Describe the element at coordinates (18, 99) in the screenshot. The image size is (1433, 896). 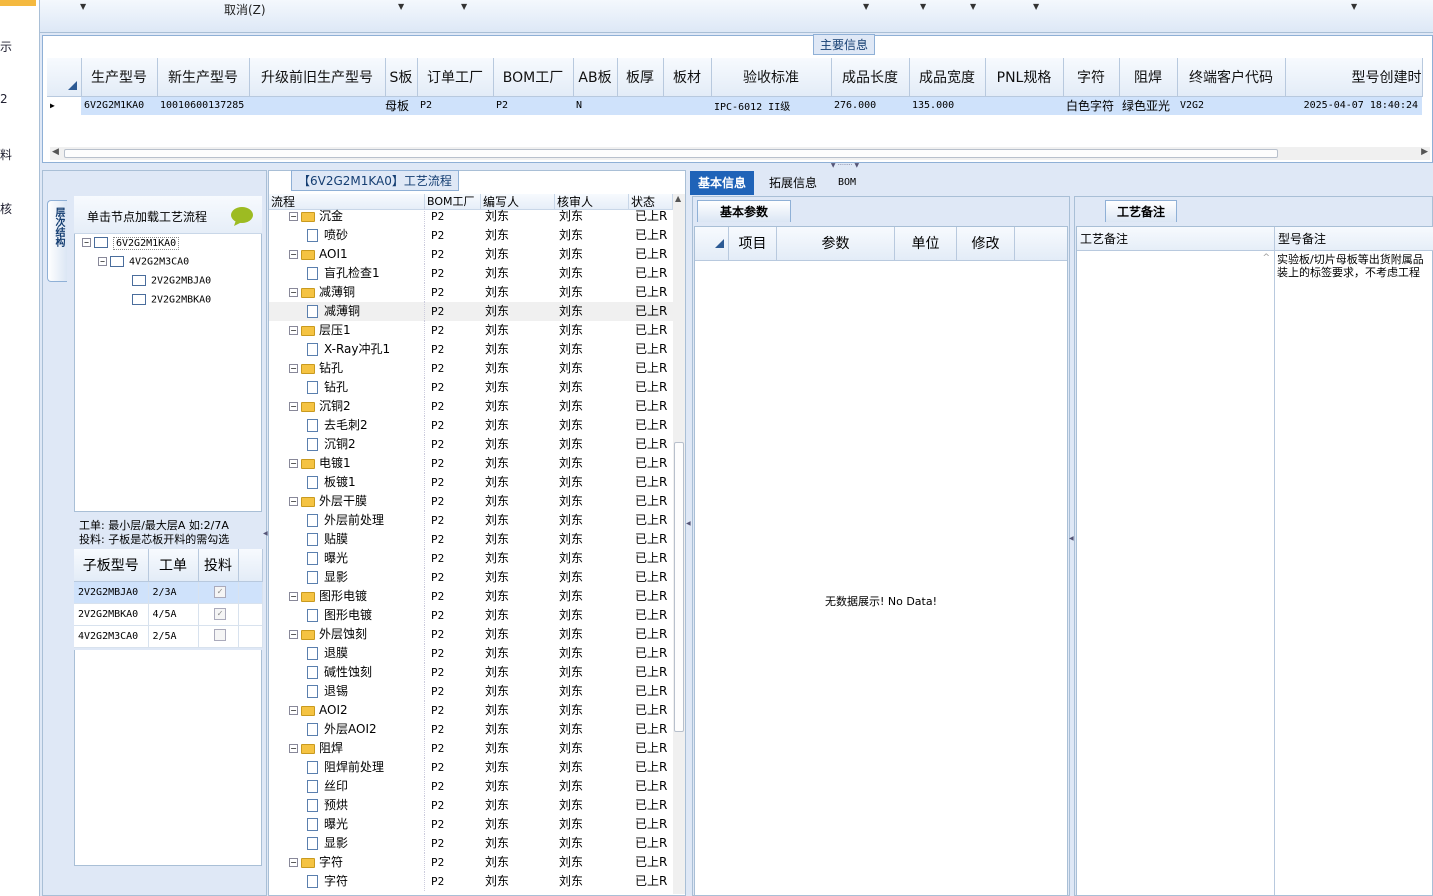
I see `nav-item-2: 2` at that location.